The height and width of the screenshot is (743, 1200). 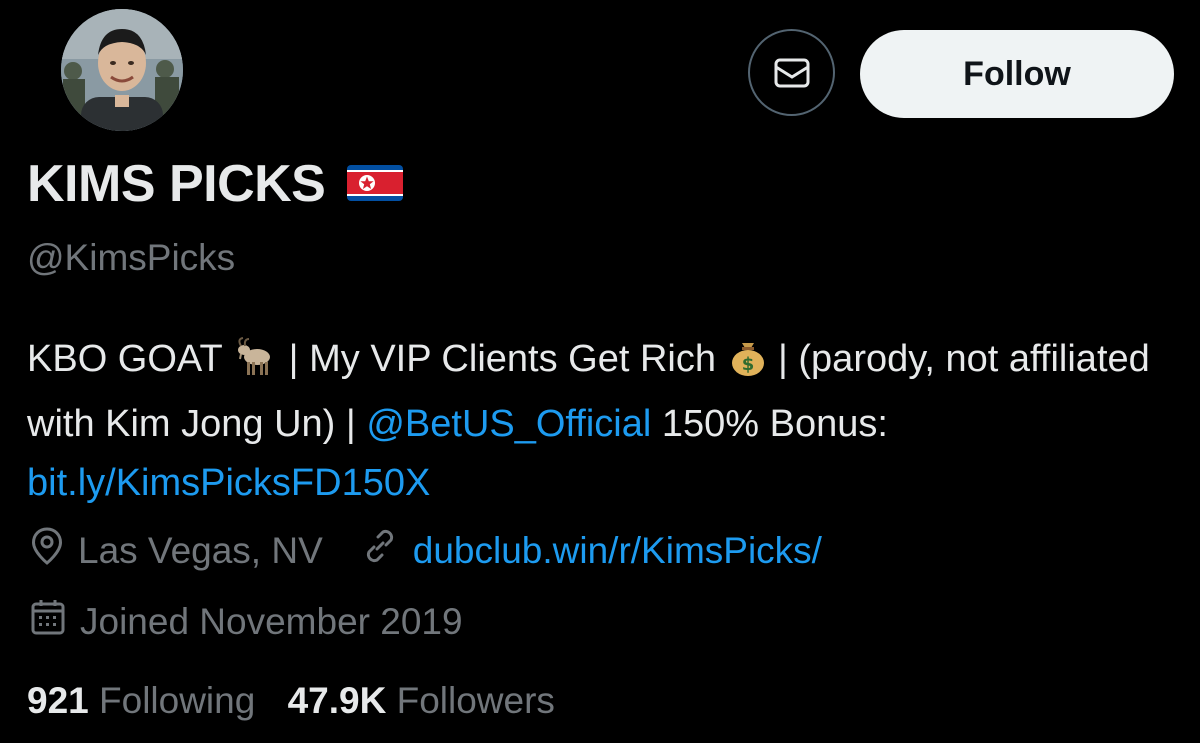 What do you see at coordinates (228, 483) in the screenshot?
I see `bio-url-link: bit.ly/KimsPicksFD150X` at bounding box center [228, 483].